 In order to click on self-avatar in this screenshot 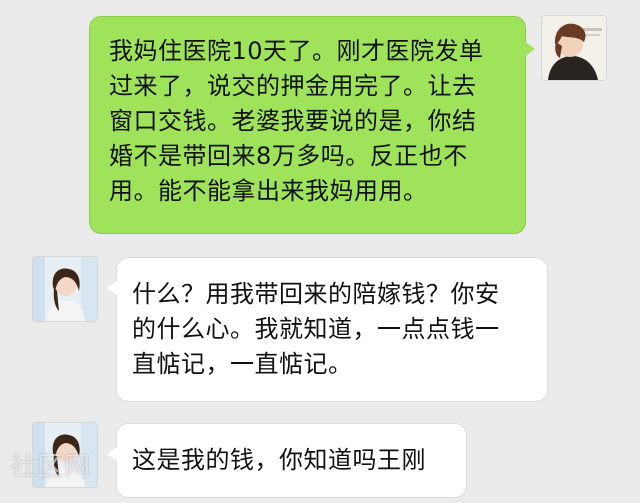, I will do `click(574, 48)`.